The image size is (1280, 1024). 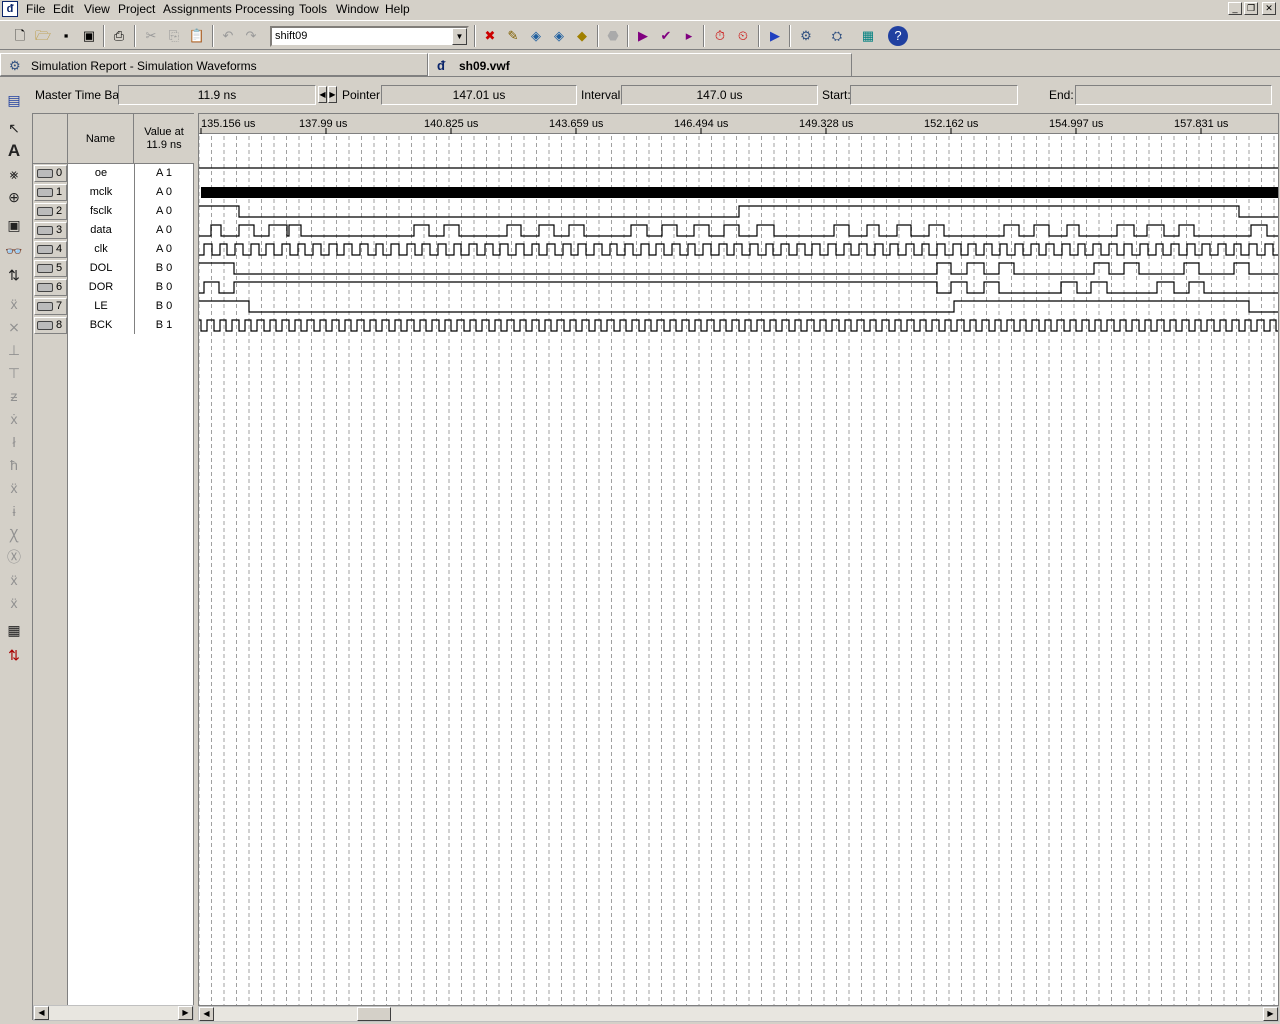 I want to click on signal-row-DOL: 5 DOL B 0, so click(x=113, y=268).